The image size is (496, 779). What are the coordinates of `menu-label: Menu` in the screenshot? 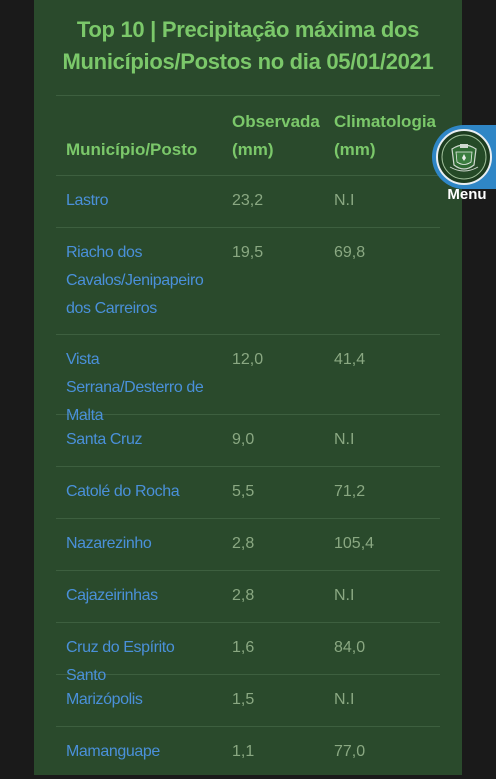 It's located at (467, 194).